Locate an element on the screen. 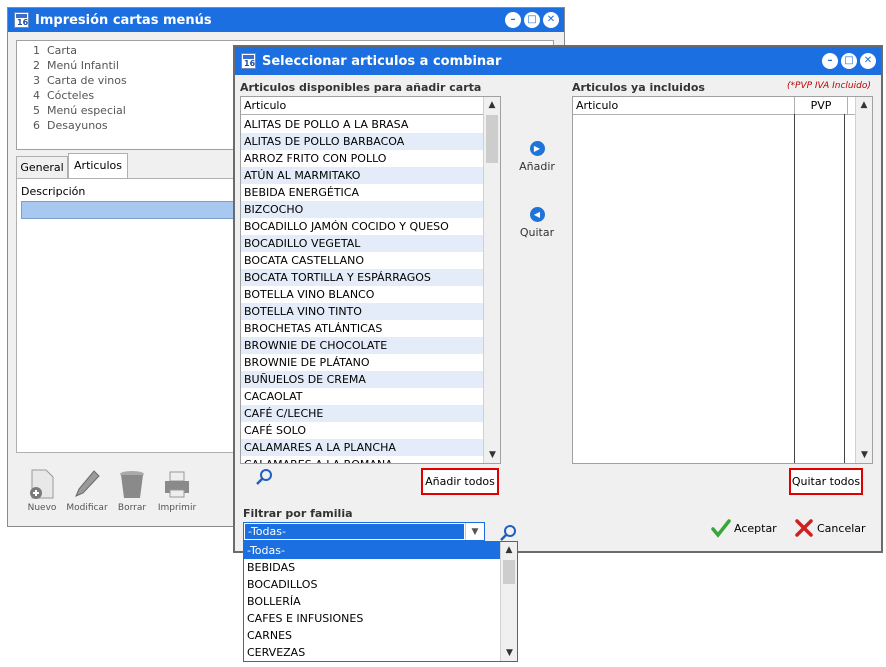  search-icon is located at coordinates (264, 477).